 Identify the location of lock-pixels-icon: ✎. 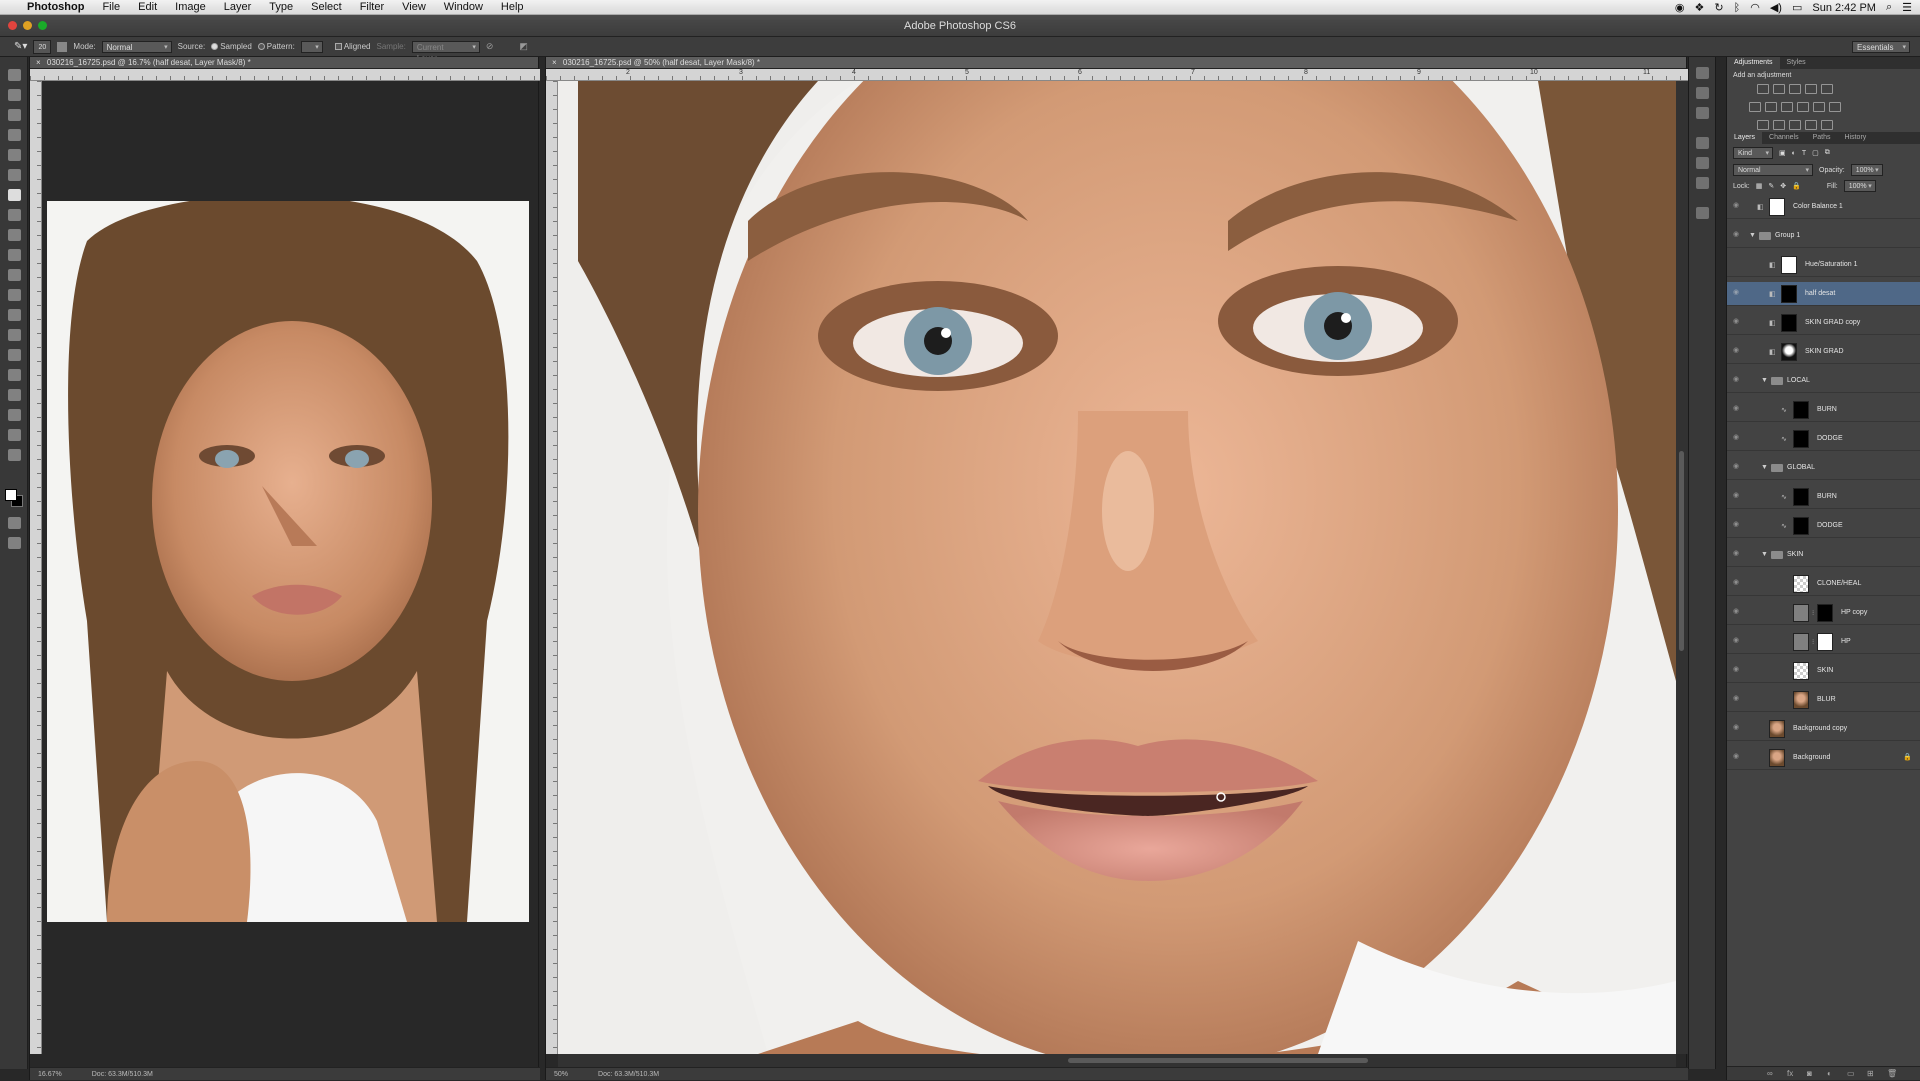
(1771, 186).